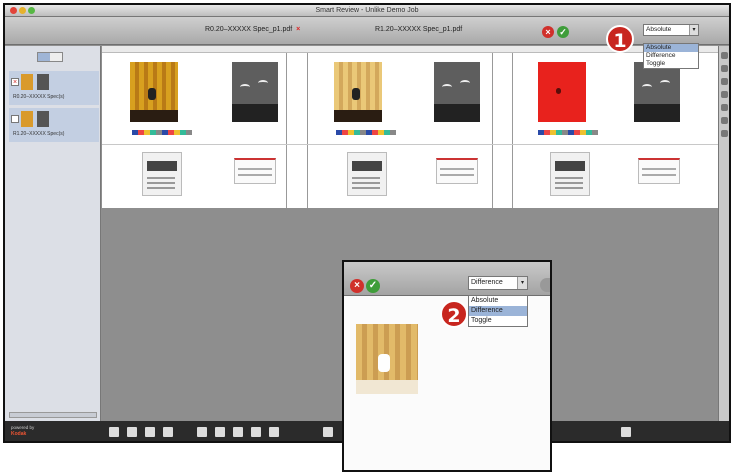  Describe the element at coordinates (19, 434) in the screenshot. I see `brand-text: Kodak` at that location.